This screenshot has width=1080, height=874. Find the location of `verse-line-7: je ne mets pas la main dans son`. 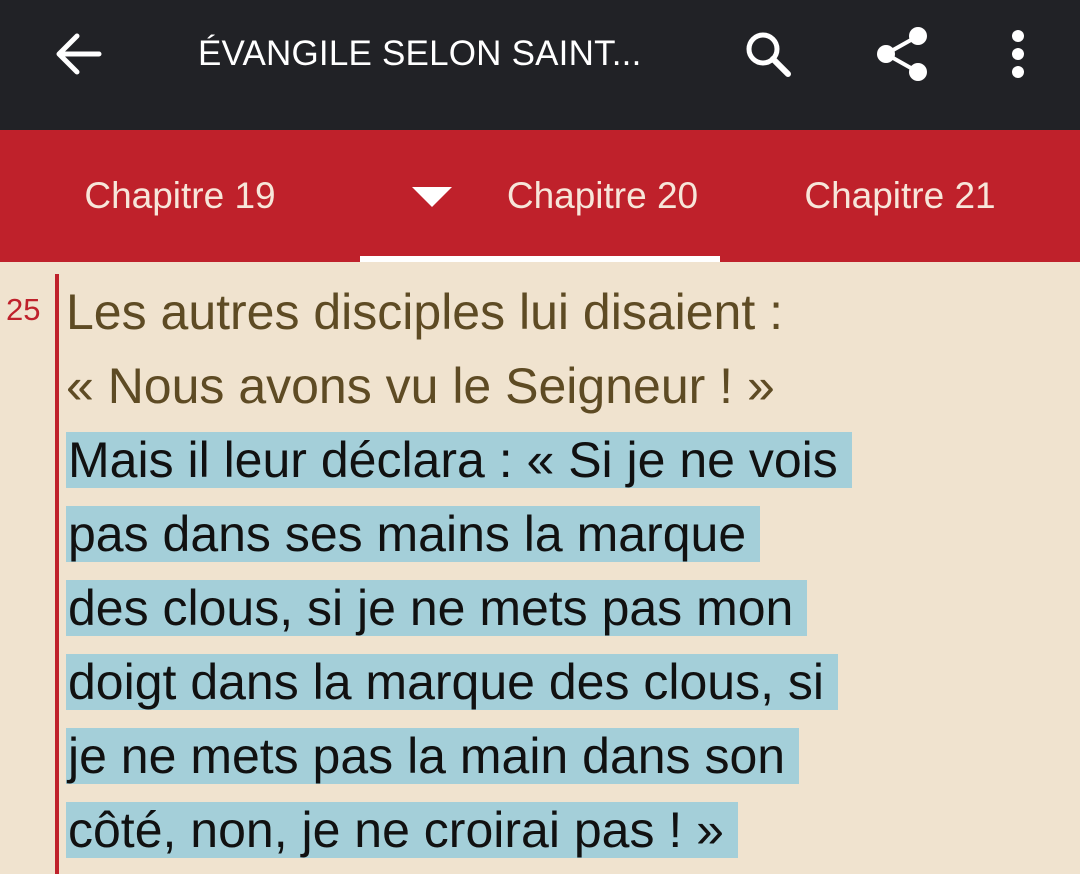

verse-line-7: je ne mets pas la main dans son is located at coordinates (433, 756).